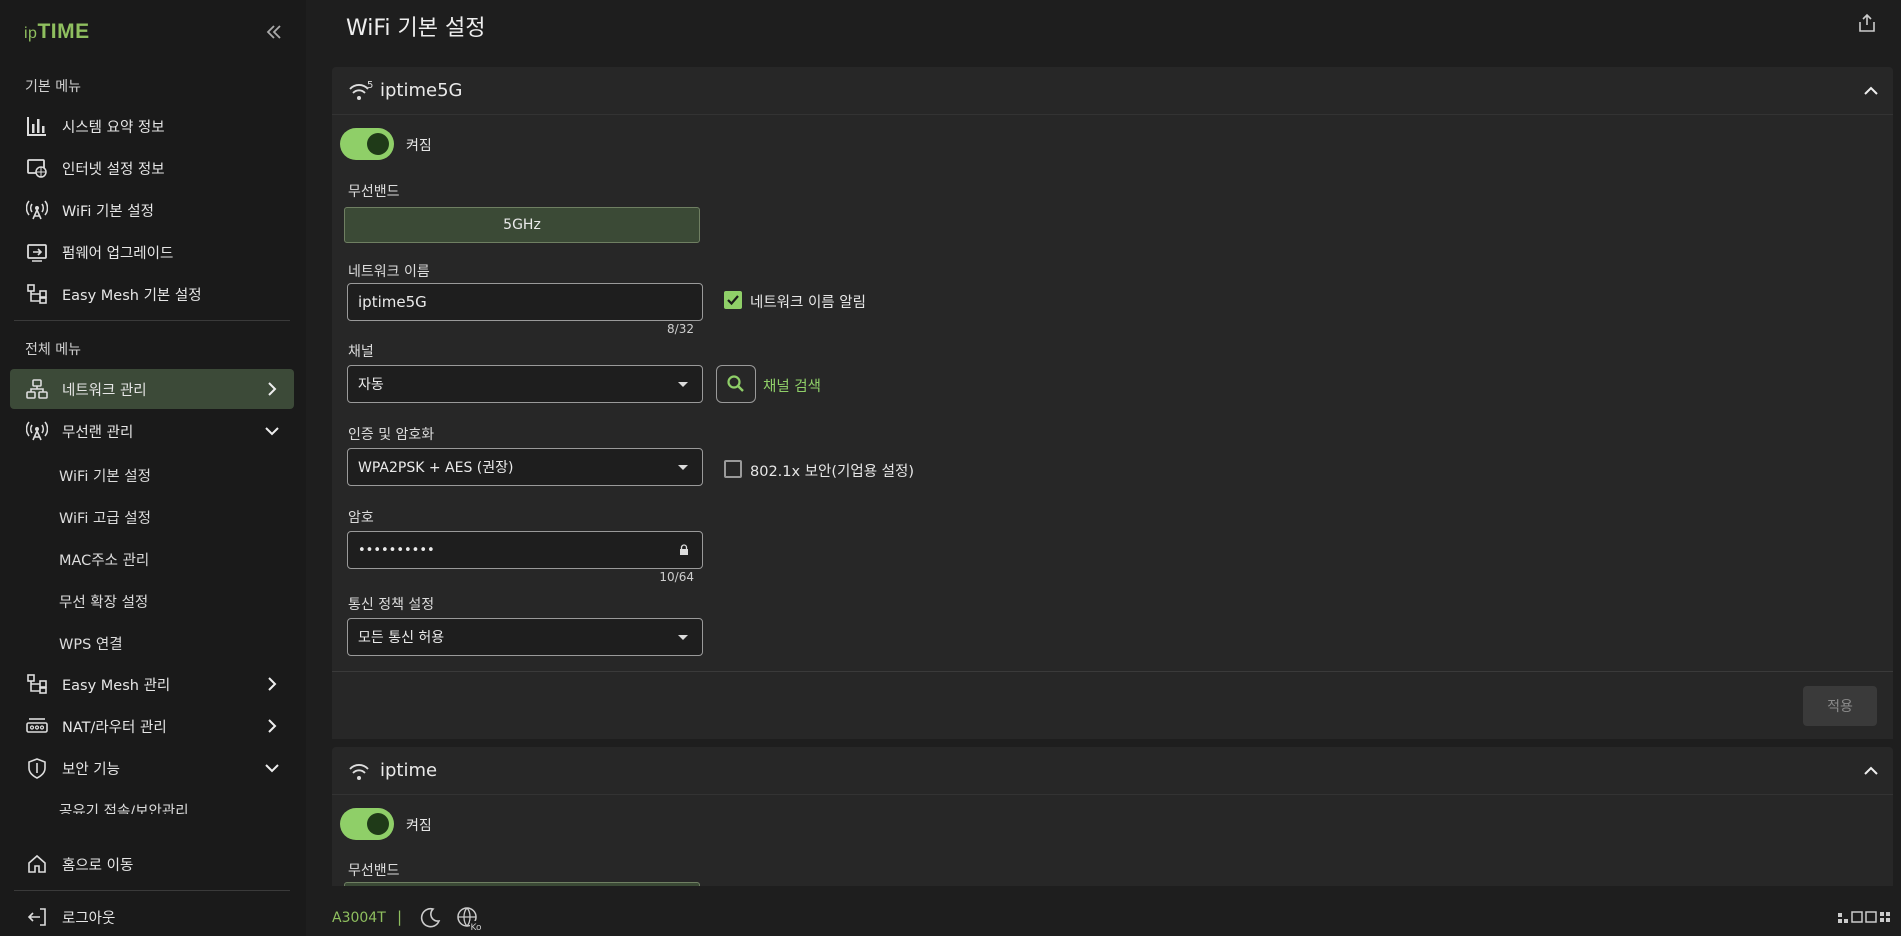 Image resolution: width=1901 pixels, height=936 pixels. Describe the element at coordinates (409, 770) in the screenshot. I see `ssid-title: iptime` at that location.